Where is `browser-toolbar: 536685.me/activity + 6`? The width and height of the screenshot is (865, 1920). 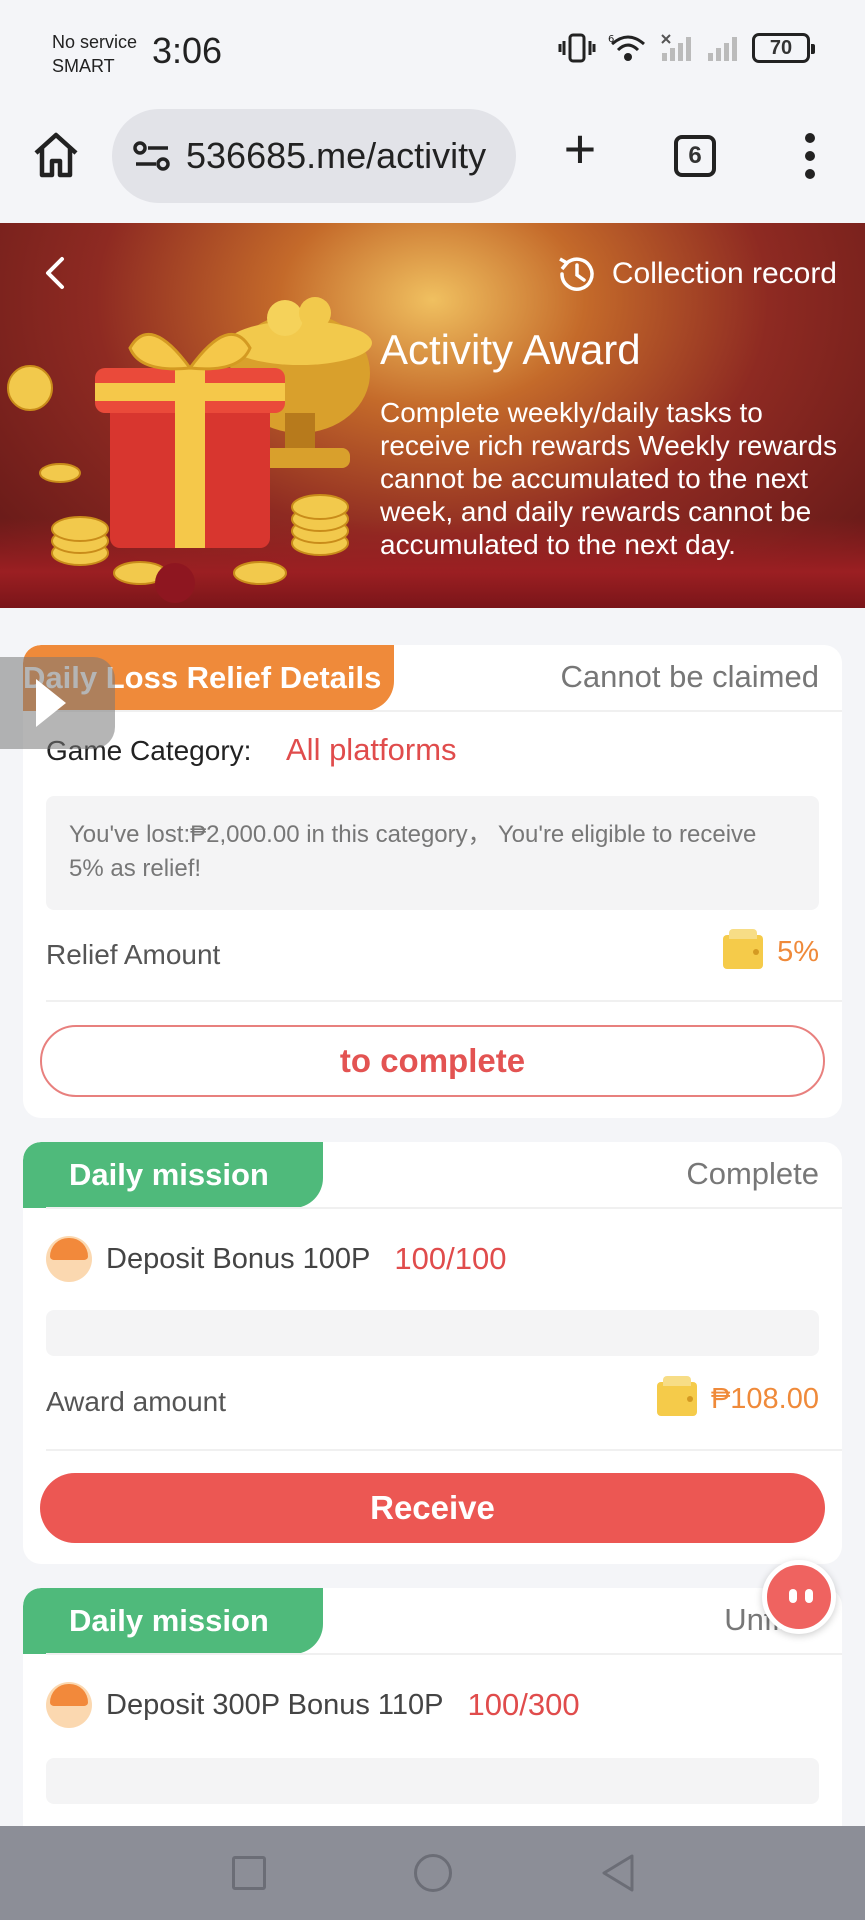
browser-toolbar: 536685.me/activity + 6 is located at coordinates (432, 164).